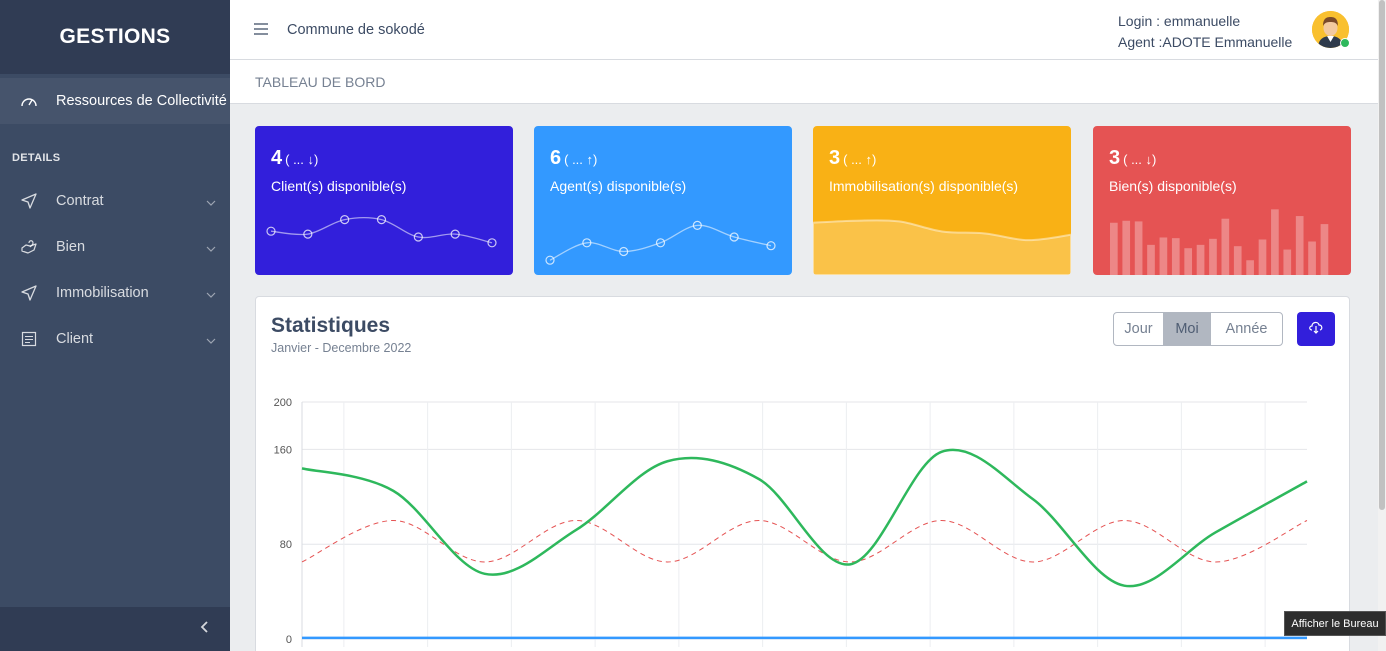  Describe the element at coordinates (115, 201) in the screenshot. I see `nav-item-contrat: Contrat` at that location.